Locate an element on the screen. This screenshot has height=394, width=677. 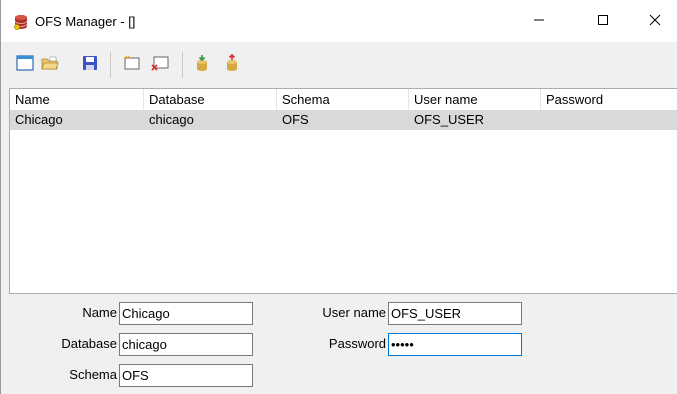
column-header-schema: Schema is located at coordinates (343, 99).